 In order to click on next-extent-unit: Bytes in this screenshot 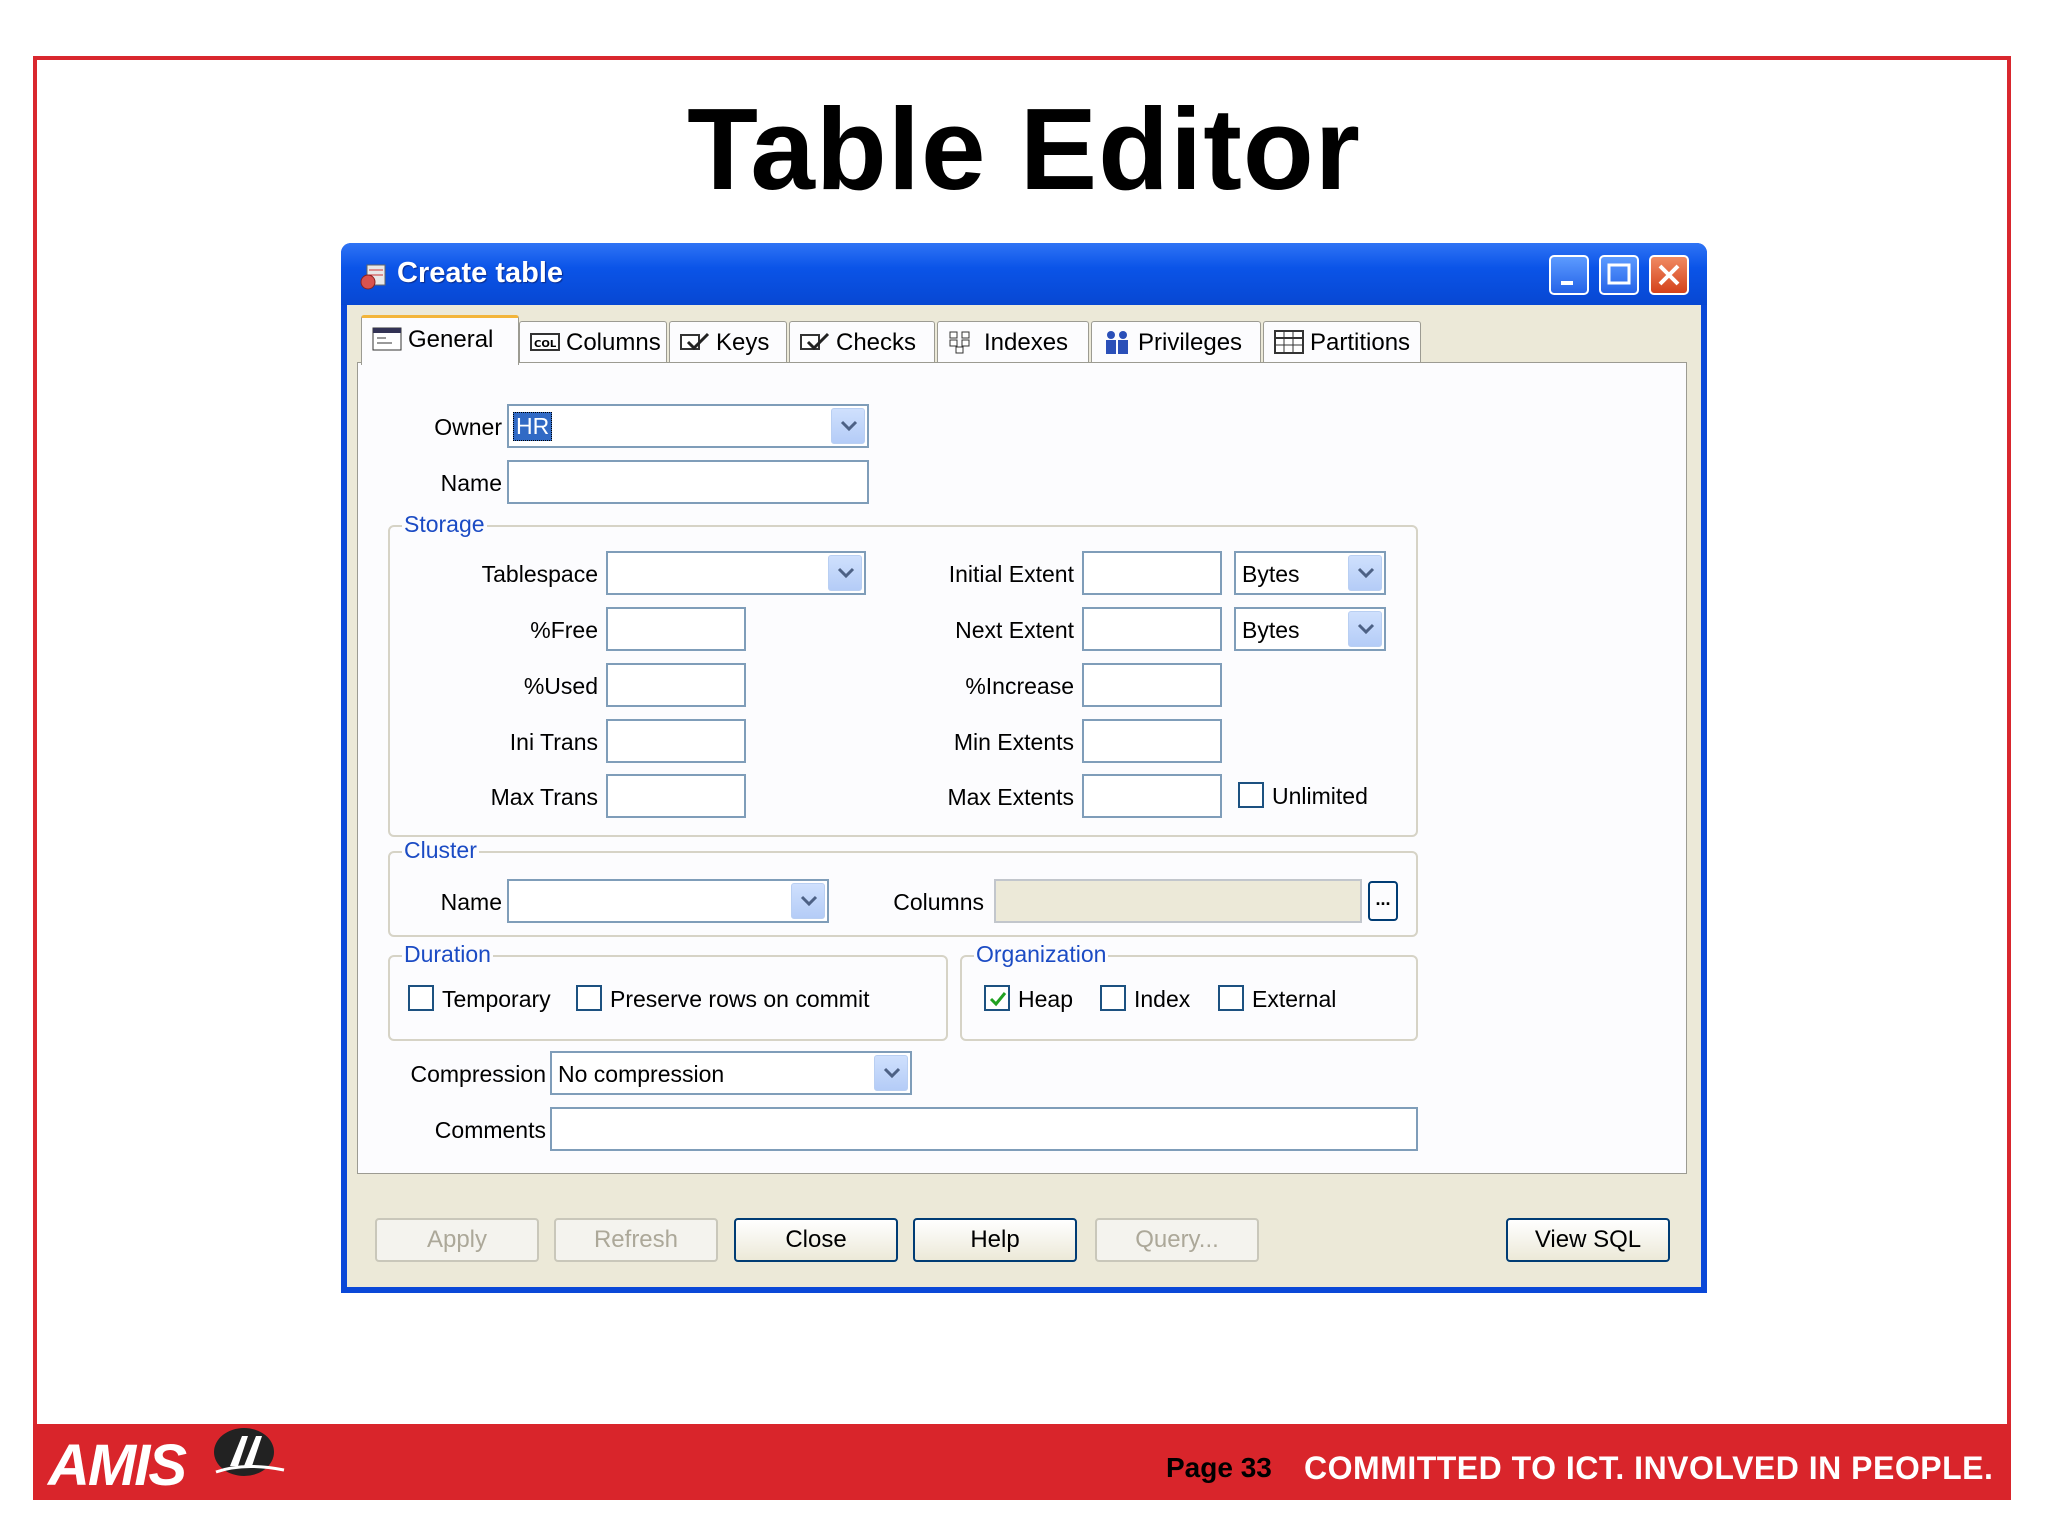, I will do `click(1271, 630)`.